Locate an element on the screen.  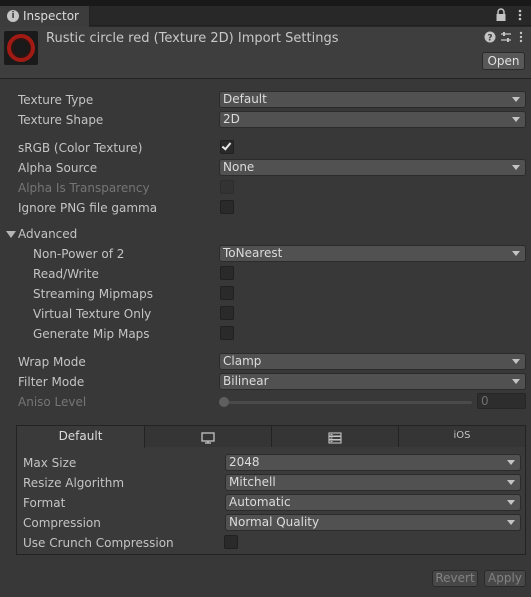
format-label: Format is located at coordinates (44, 503).